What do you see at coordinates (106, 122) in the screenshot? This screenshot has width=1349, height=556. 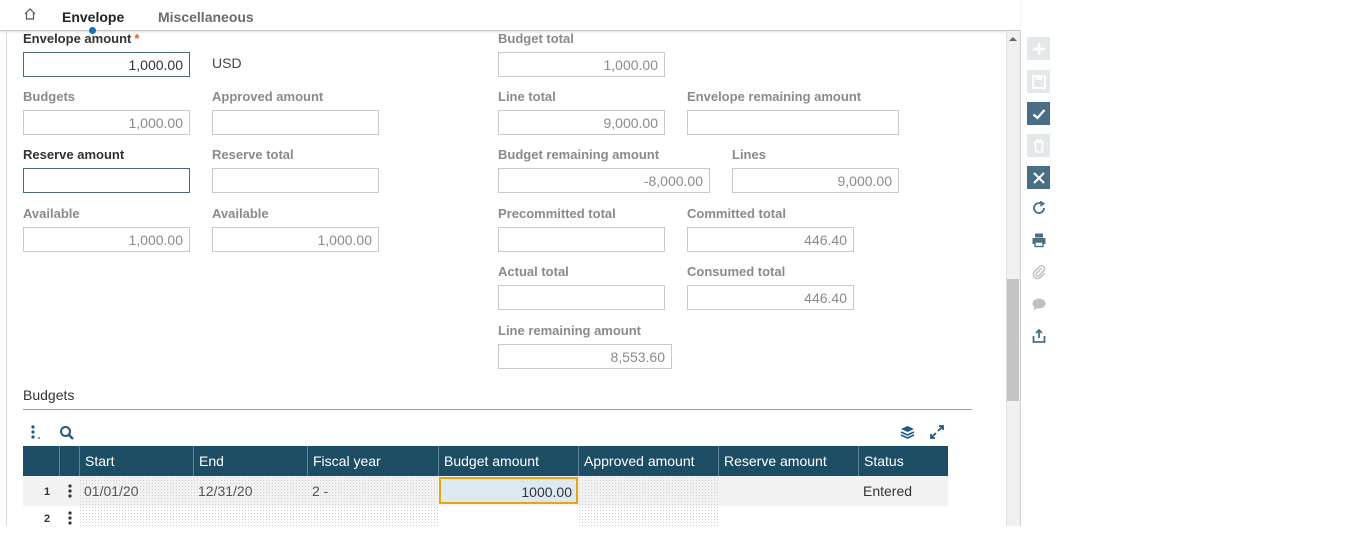 I see `budgets-field: 1,000.00` at bounding box center [106, 122].